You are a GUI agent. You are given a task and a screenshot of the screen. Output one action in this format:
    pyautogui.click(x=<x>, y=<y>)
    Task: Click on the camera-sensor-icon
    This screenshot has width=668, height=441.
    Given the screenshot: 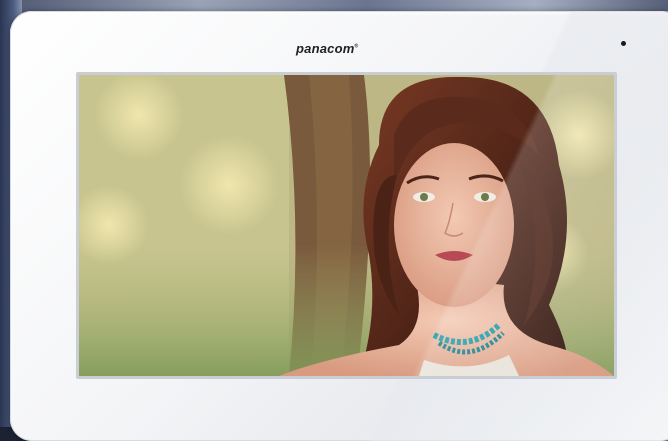 What is the action you would take?
    pyautogui.click(x=623, y=43)
    